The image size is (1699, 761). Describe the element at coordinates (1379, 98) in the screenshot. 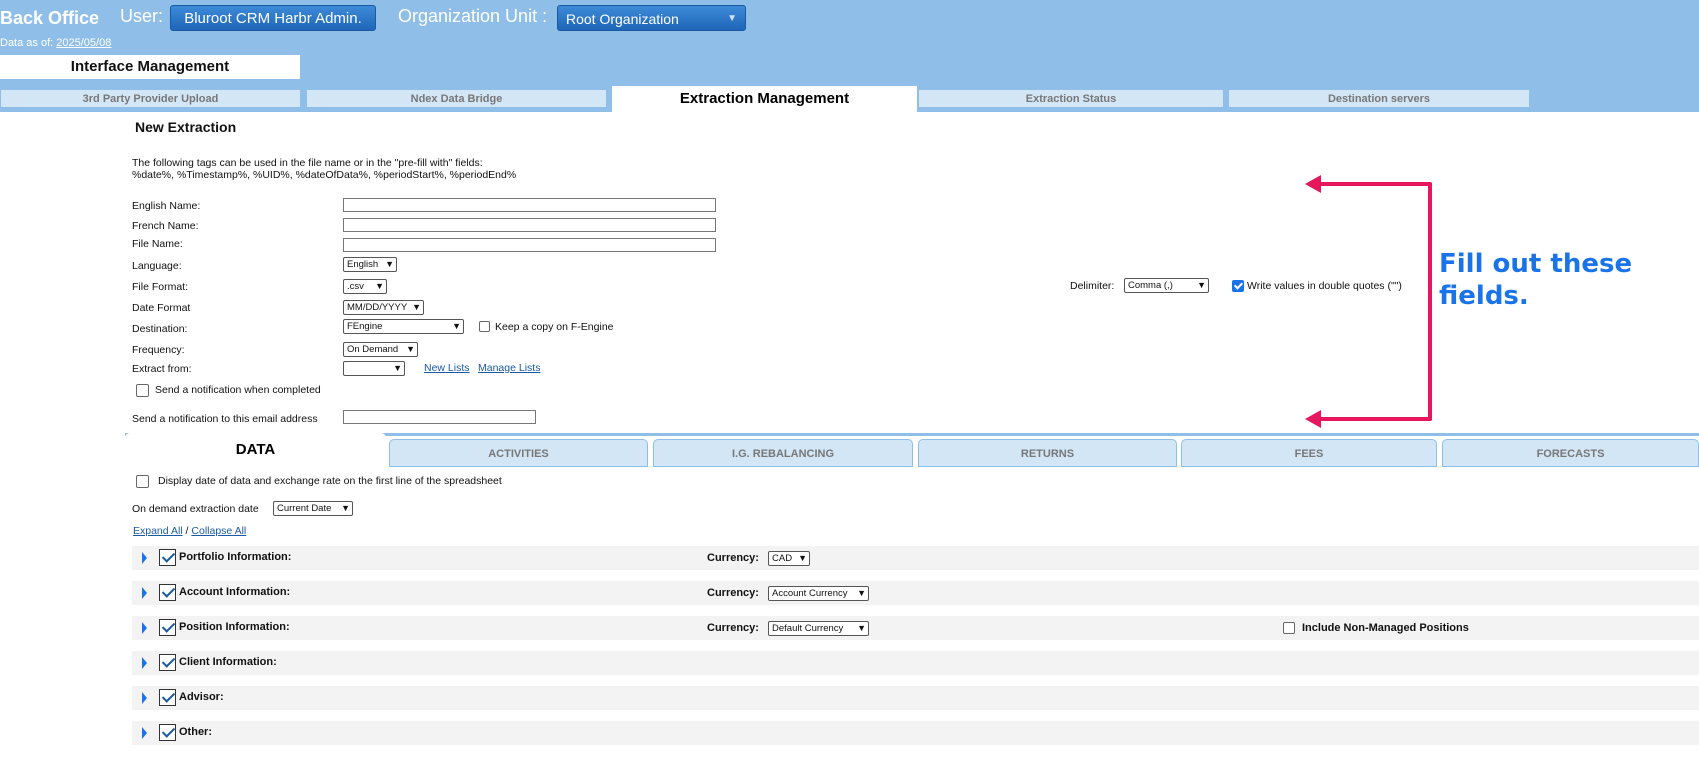

I see `tab-destination-servers: Destination servers` at that location.